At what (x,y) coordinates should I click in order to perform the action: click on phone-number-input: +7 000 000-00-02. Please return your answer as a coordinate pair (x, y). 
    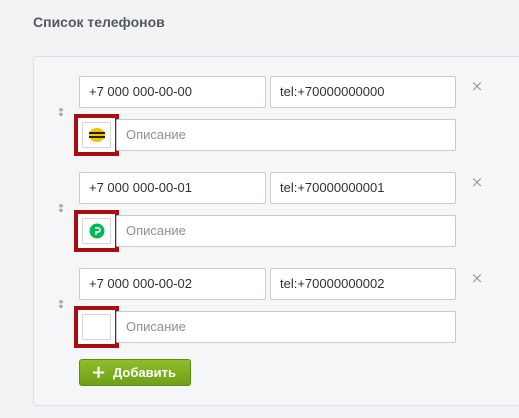
    Looking at the image, I should click on (172, 284).